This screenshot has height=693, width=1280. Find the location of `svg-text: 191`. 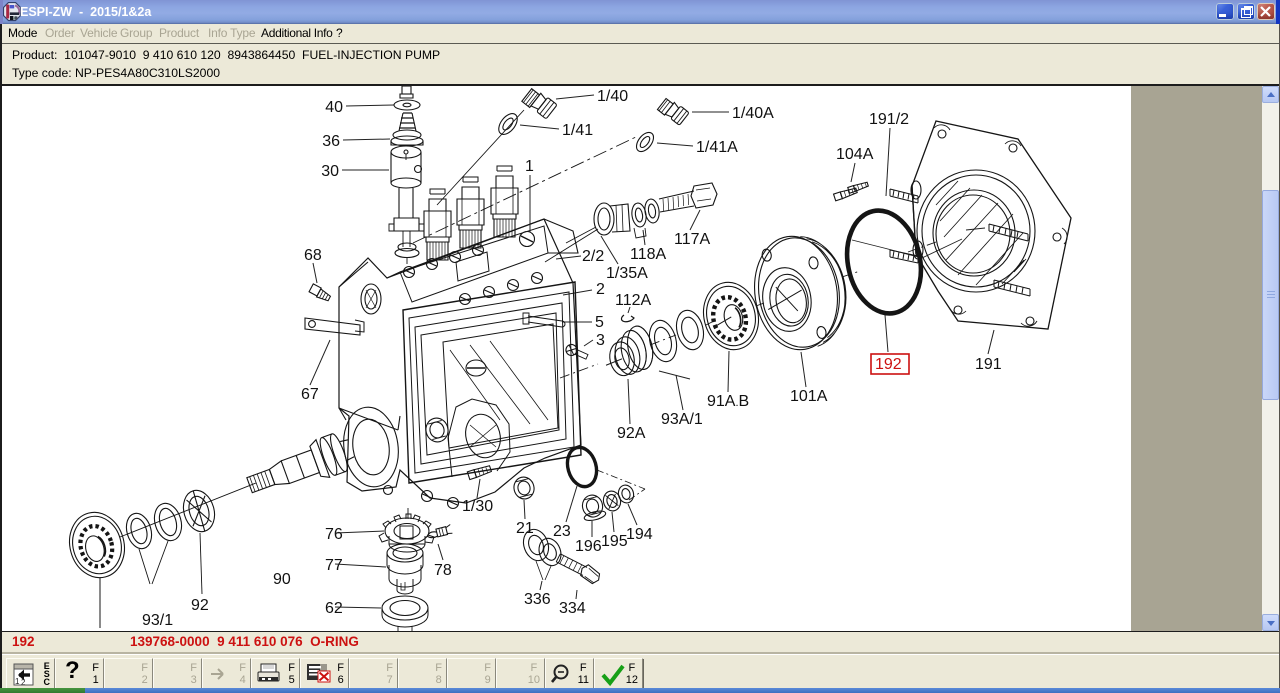

svg-text: 191 is located at coordinates (988, 364).